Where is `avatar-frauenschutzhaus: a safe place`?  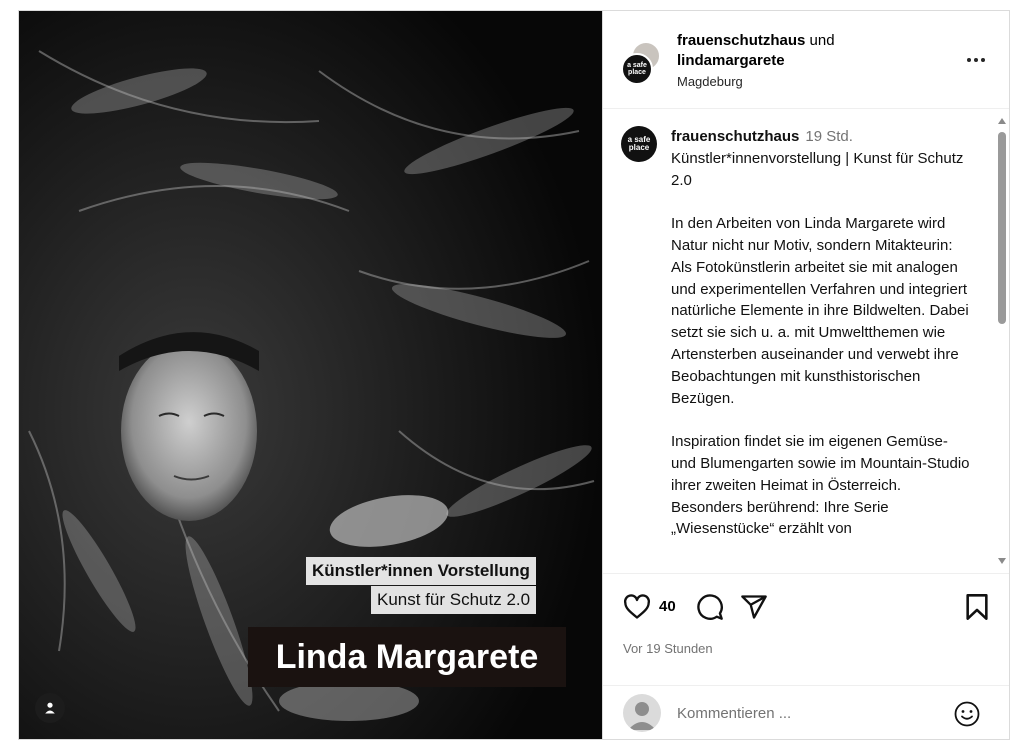 avatar-frauenschutzhaus: a safe place is located at coordinates (637, 69).